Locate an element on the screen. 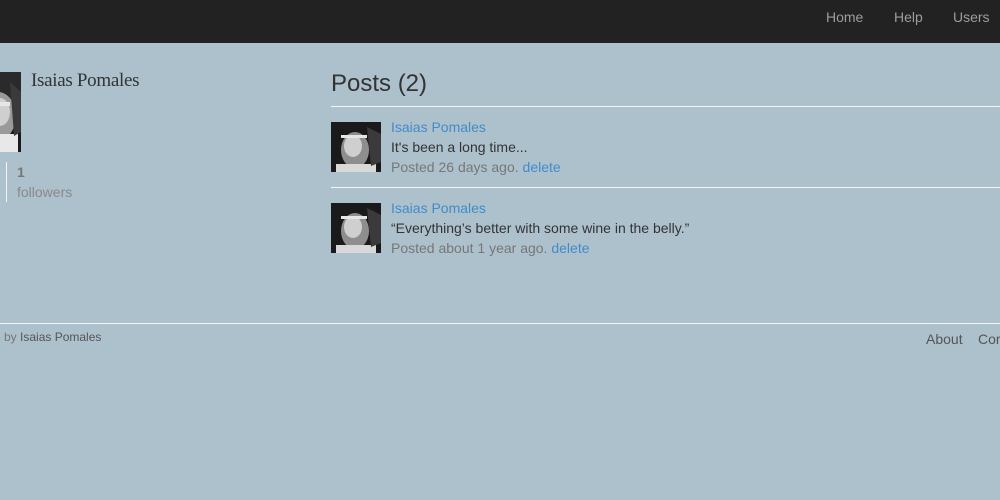 Image resolution: width=1000 pixels, height=500 pixels. footer-about-link: About is located at coordinates (944, 339).